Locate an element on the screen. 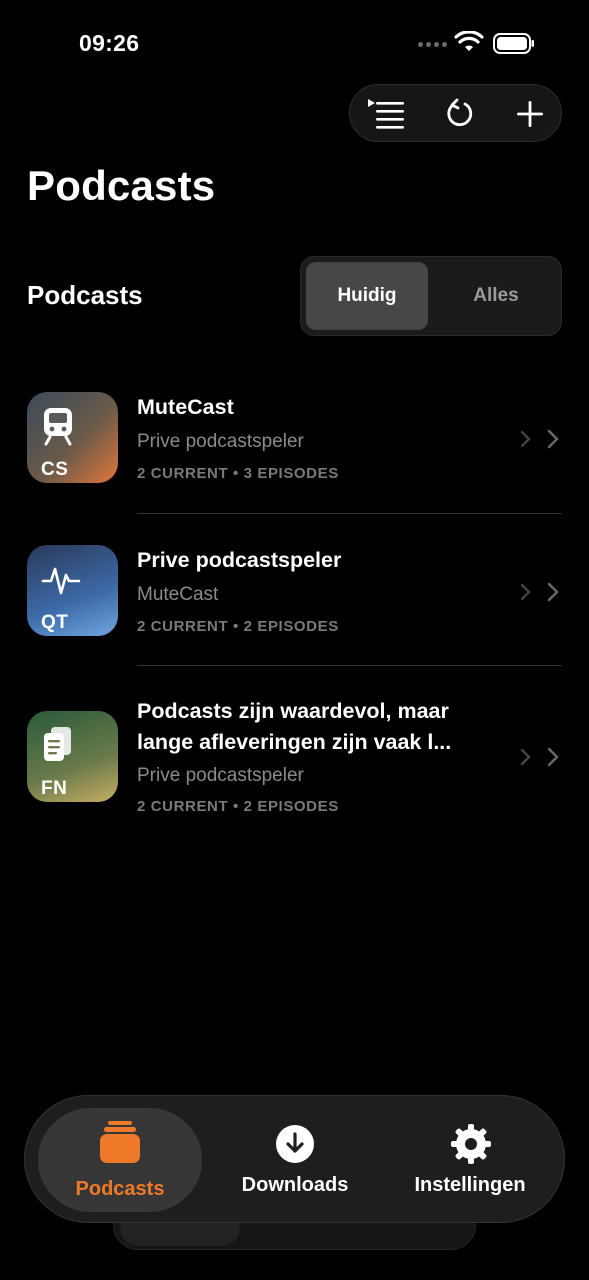 This screenshot has width=589, height=1280. podcast-artwork: FN is located at coordinates (72, 756).